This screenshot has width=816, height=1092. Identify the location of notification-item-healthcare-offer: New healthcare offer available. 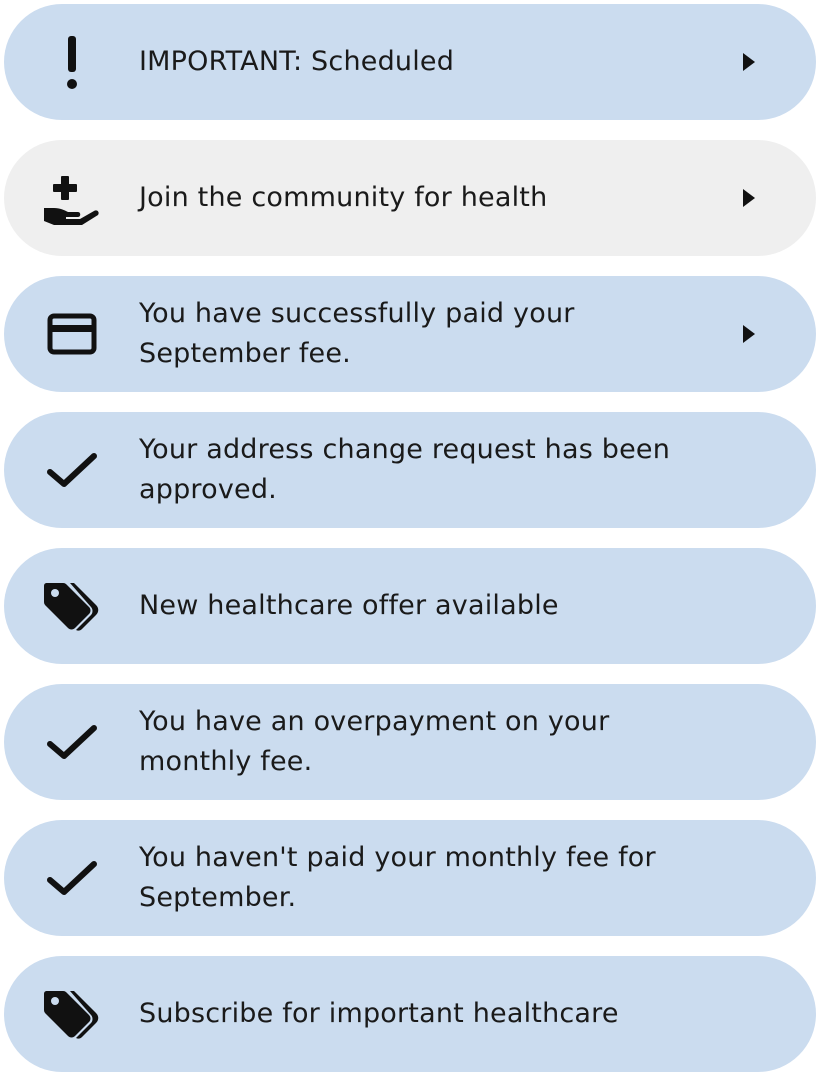
(410, 606).